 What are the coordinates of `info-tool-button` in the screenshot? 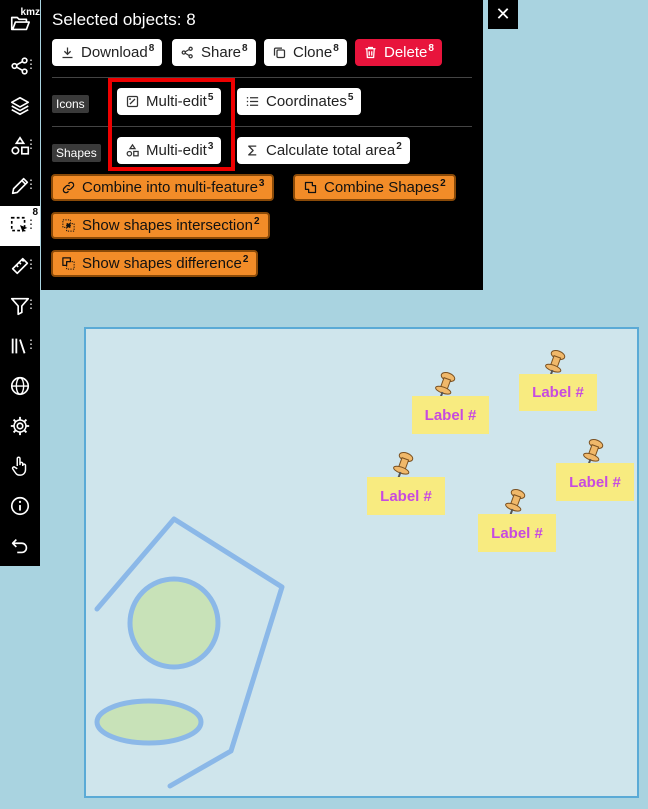 It's located at (20, 506).